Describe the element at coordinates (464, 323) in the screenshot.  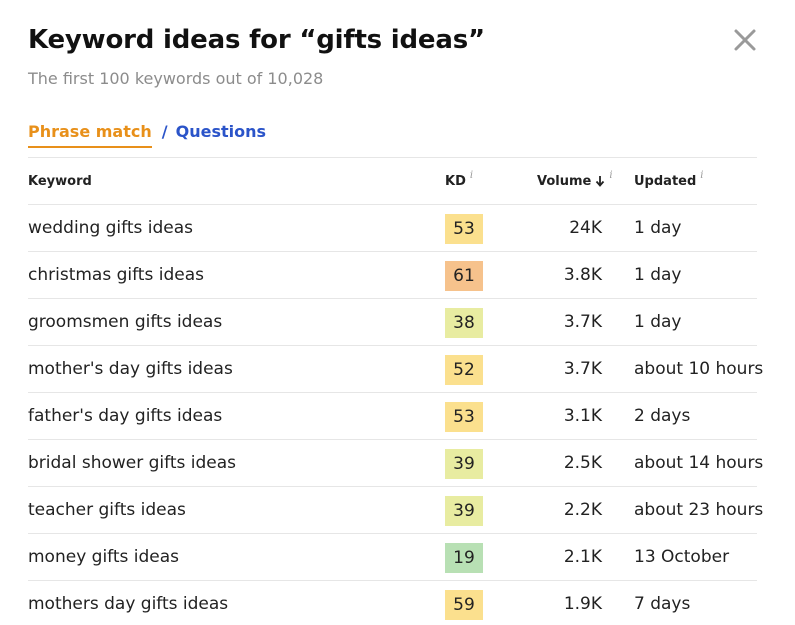
I see `kd-badge: 38` at that location.